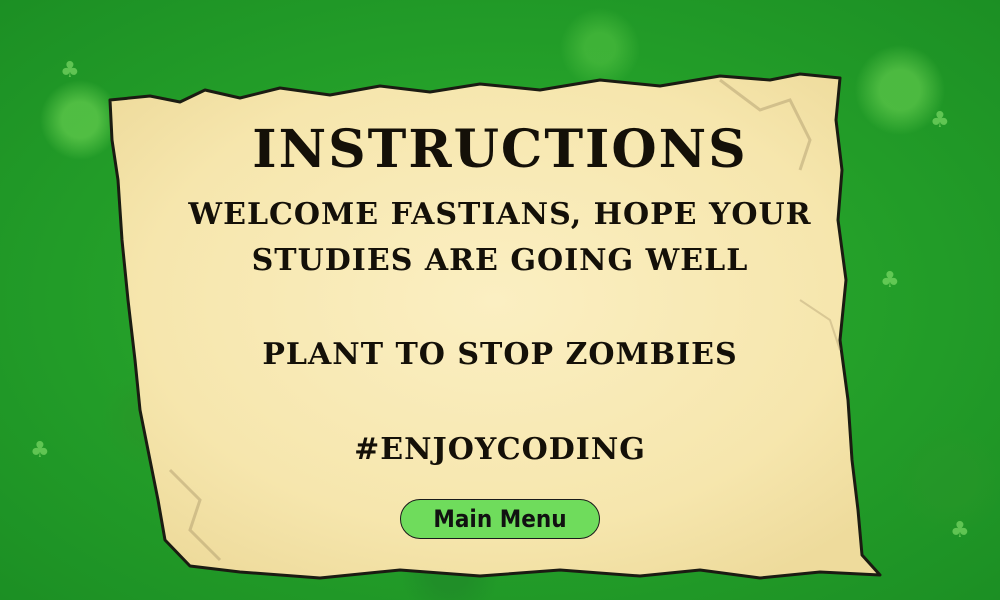 The width and height of the screenshot is (1000, 600). Describe the element at coordinates (500, 260) in the screenshot. I see `welcome-line-2: STUDIES ARE GOING WELL` at that location.